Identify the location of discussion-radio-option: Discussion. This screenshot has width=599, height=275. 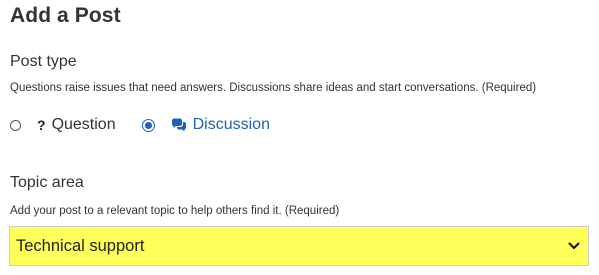
(205, 125).